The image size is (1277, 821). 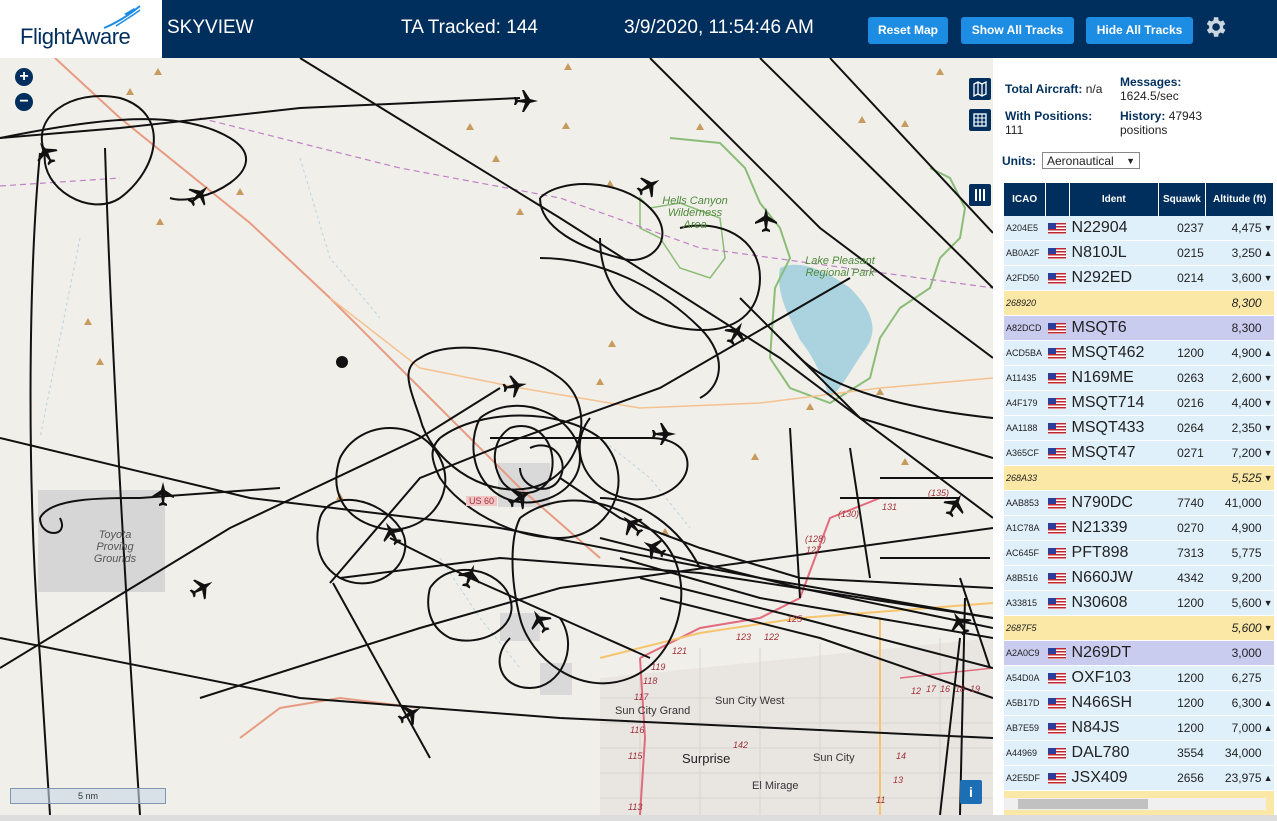 What do you see at coordinates (1182, 199) in the screenshot?
I see `col-squawk: Squawk` at bounding box center [1182, 199].